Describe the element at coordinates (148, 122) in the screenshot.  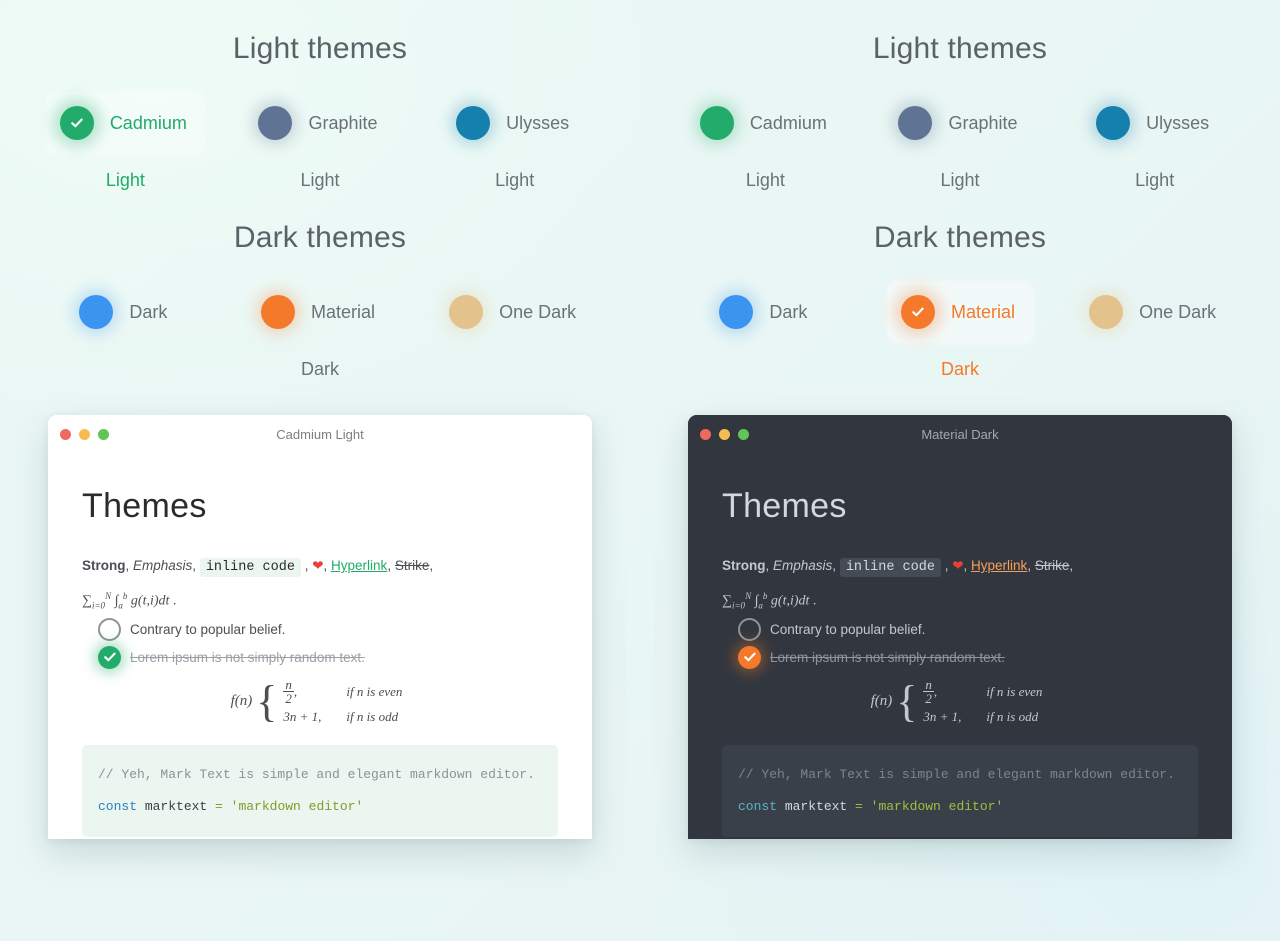
I see `theme-option-label: Cadmium` at that location.